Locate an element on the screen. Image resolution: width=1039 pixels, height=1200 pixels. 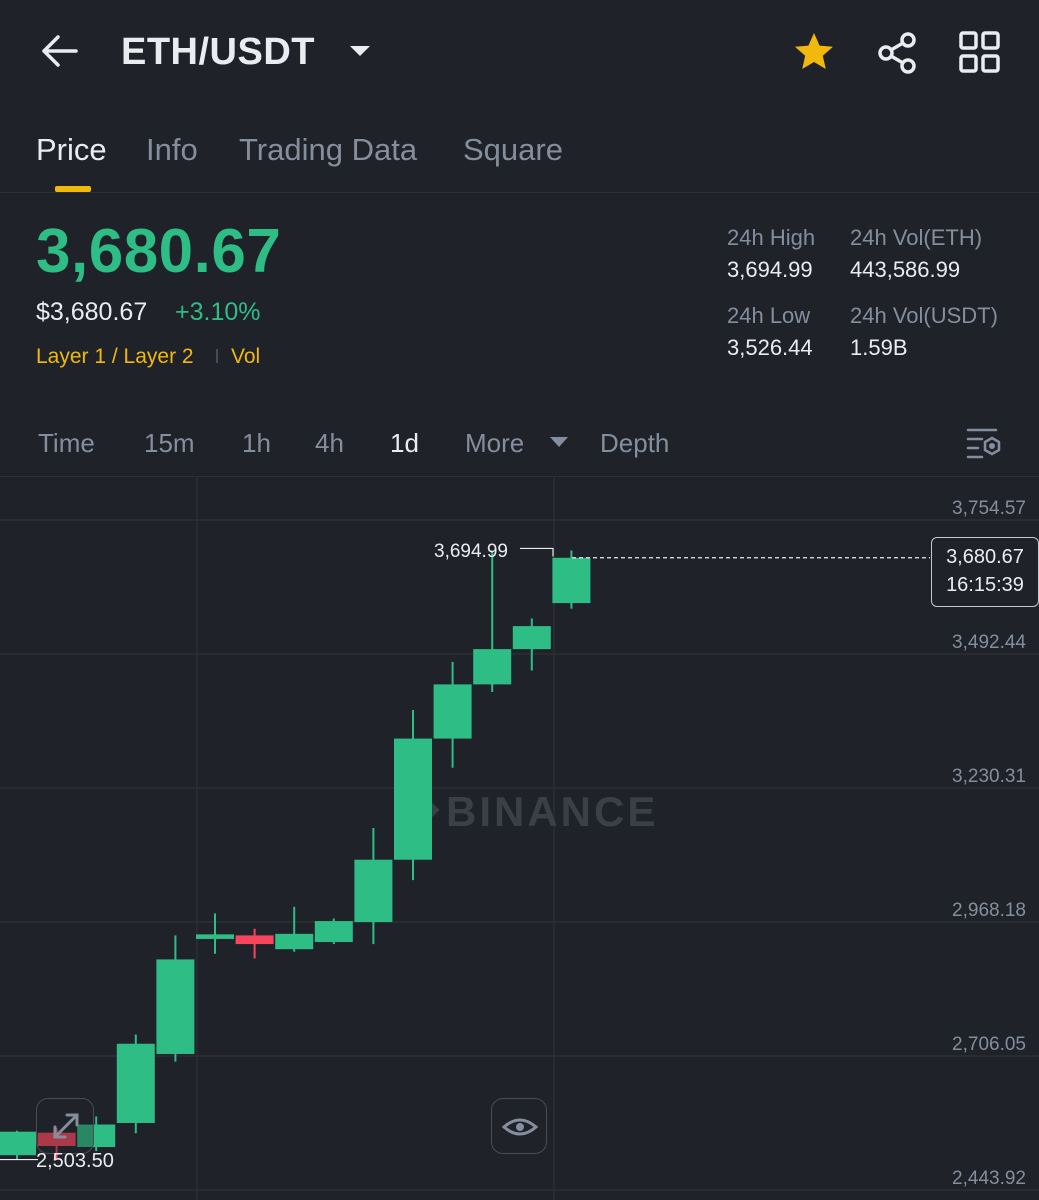
high-marker-label: 3,694.99 is located at coordinates (471, 551).